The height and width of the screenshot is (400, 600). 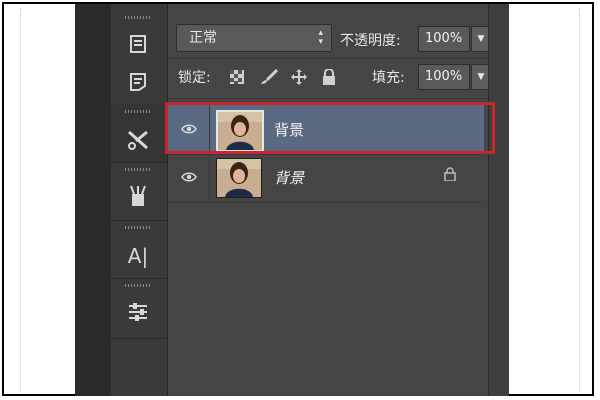 What do you see at coordinates (370, 41) in the screenshot?
I see `opacity-label: 不透明度:` at bounding box center [370, 41].